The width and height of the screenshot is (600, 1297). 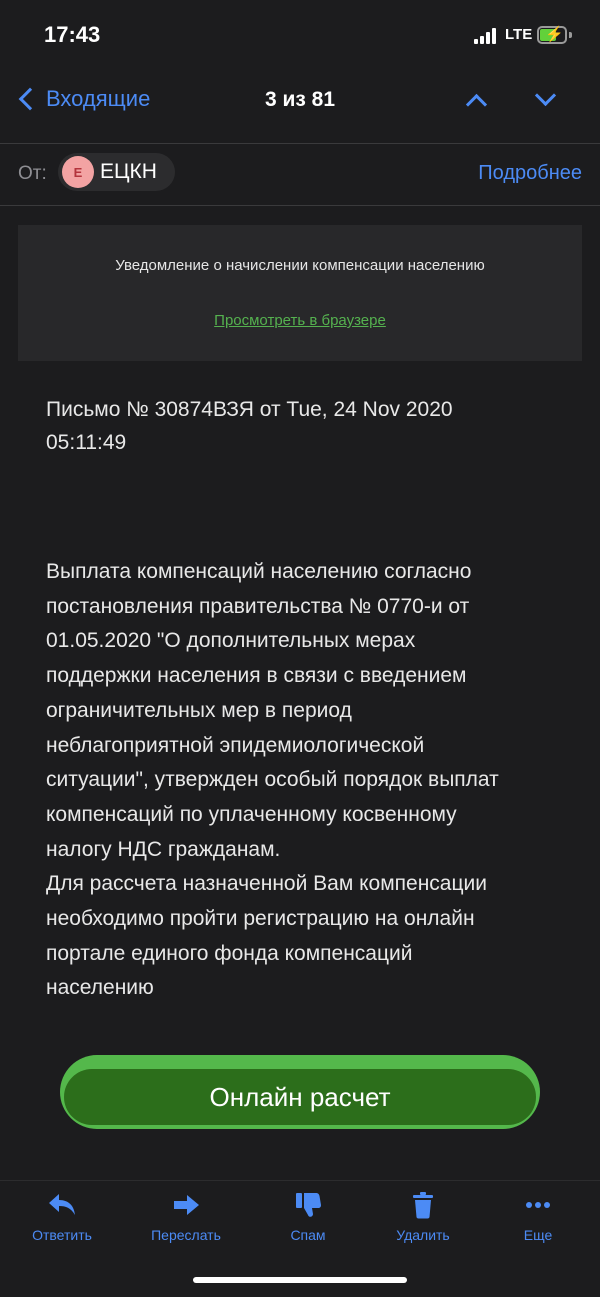 I want to click on chevron-down-icon, so click(x=545, y=95).